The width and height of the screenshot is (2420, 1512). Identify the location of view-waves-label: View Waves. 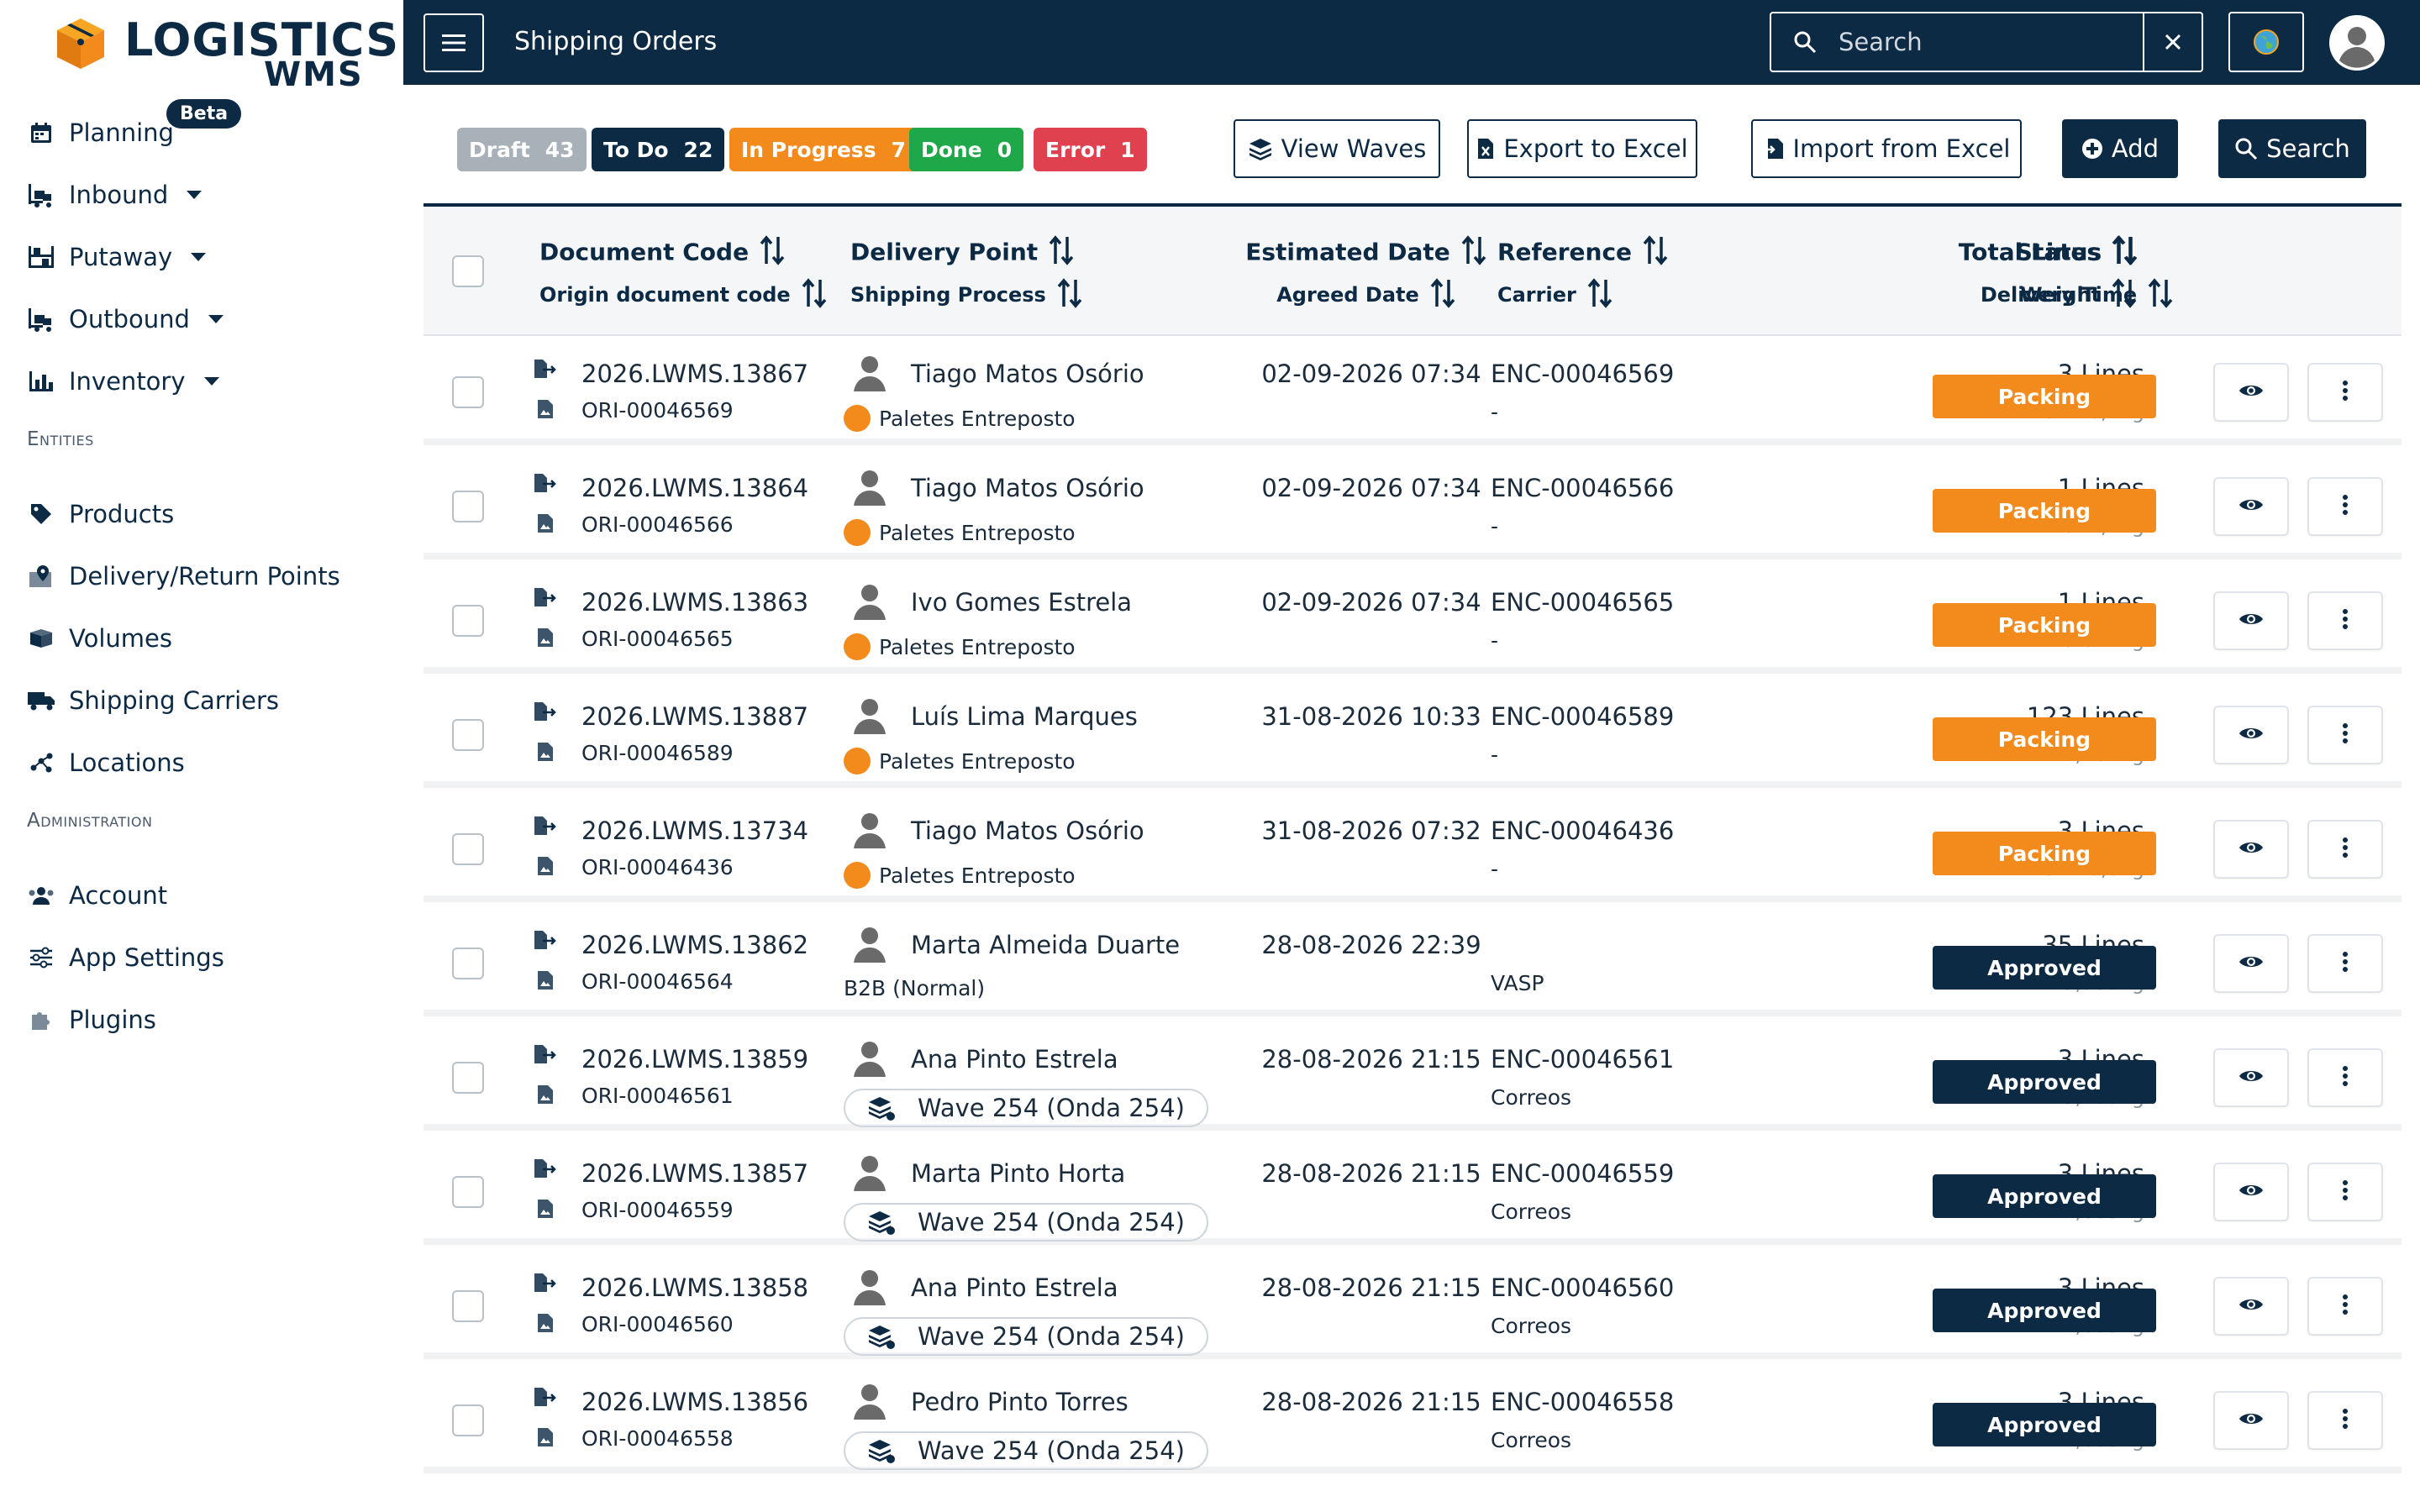
(1354, 148).